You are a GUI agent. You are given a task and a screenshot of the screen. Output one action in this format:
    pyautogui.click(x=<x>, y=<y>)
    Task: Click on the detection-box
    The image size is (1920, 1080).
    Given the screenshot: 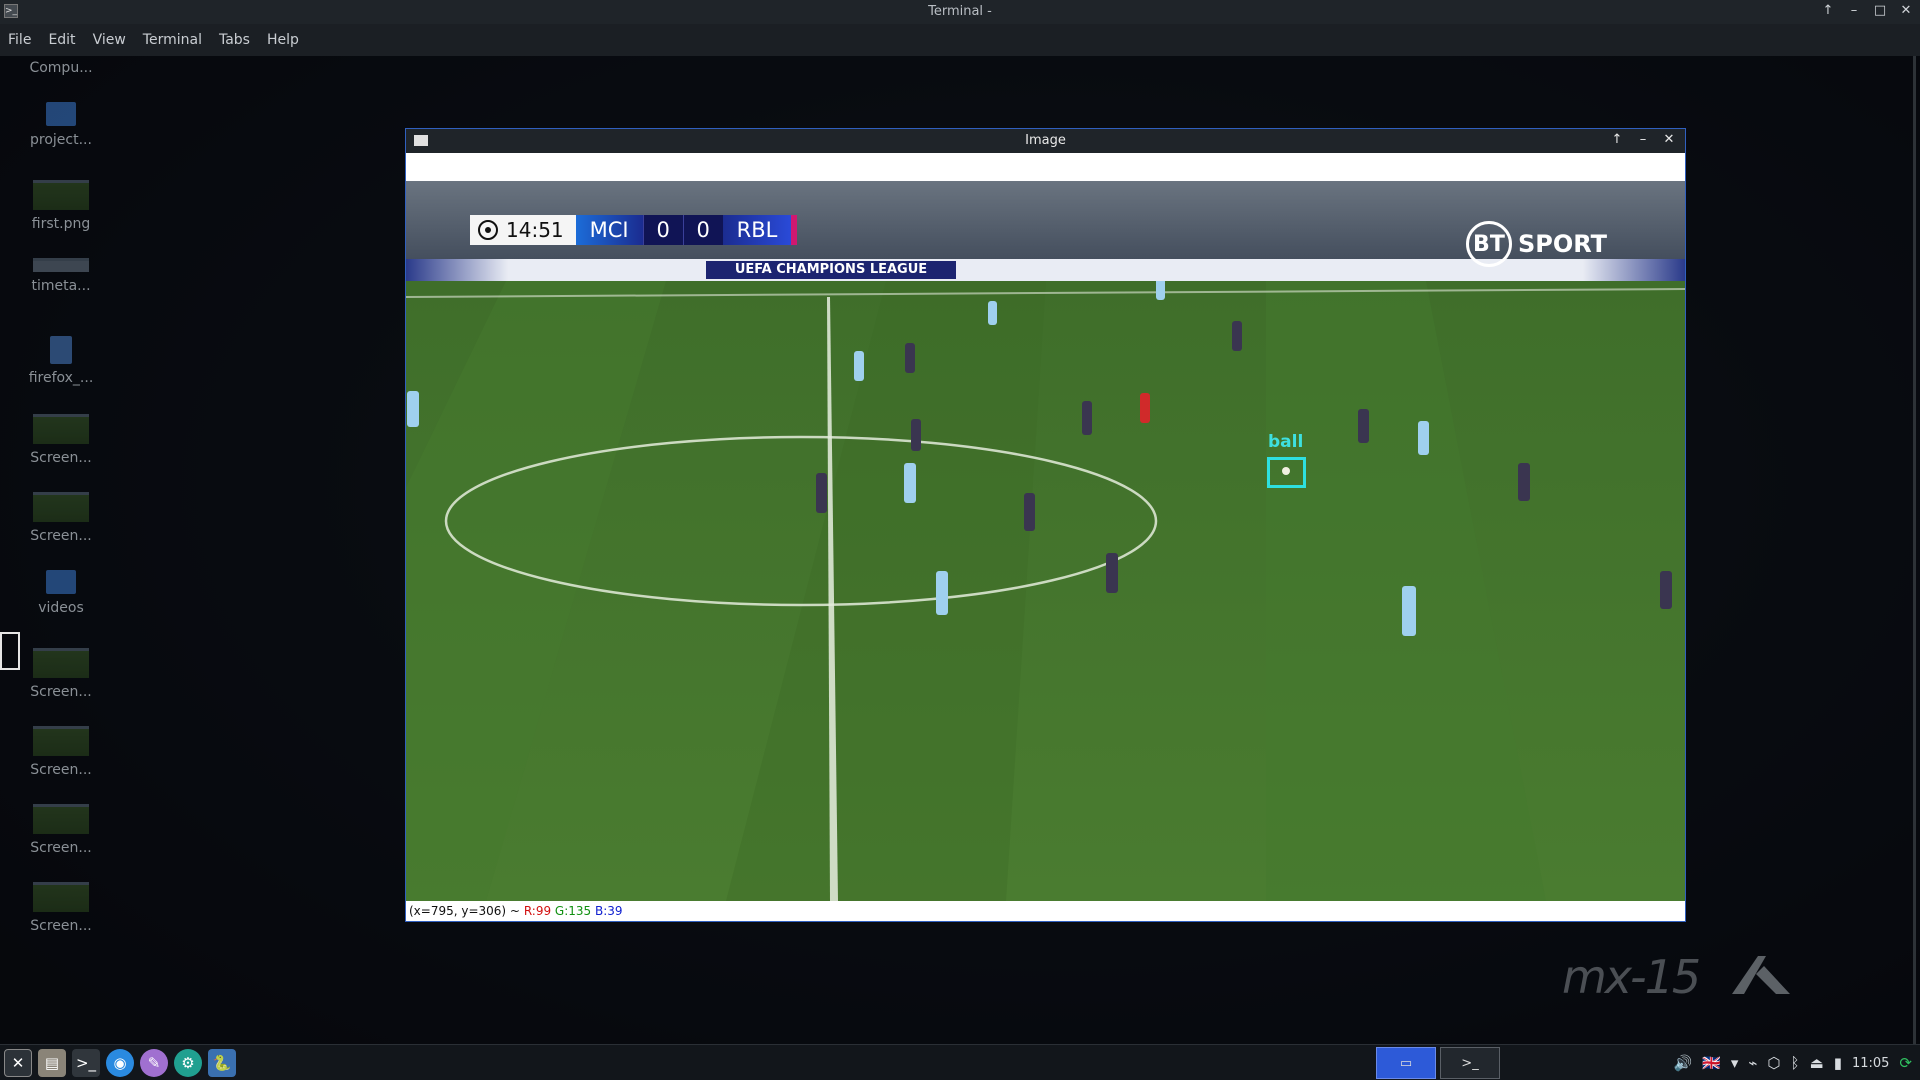 What is the action you would take?
    pyautogui.click(x=1286, y=472)
    